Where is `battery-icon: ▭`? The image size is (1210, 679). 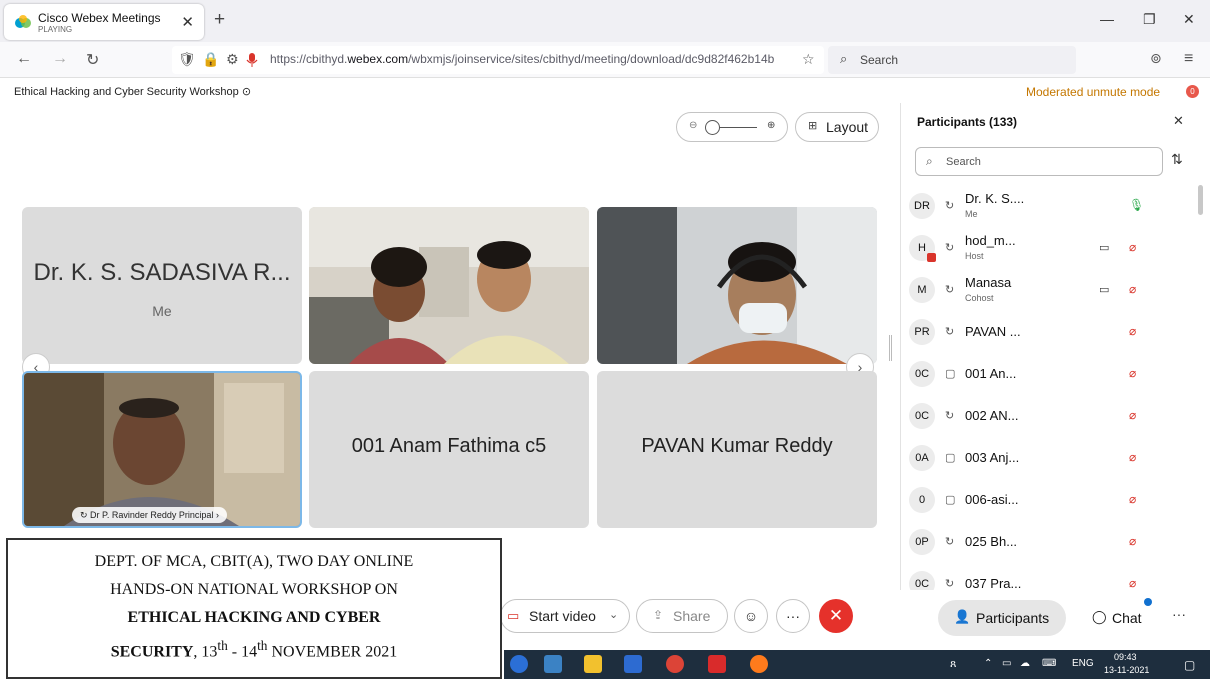 battery-icon: ▭ is located at coordinates (1006, 663).